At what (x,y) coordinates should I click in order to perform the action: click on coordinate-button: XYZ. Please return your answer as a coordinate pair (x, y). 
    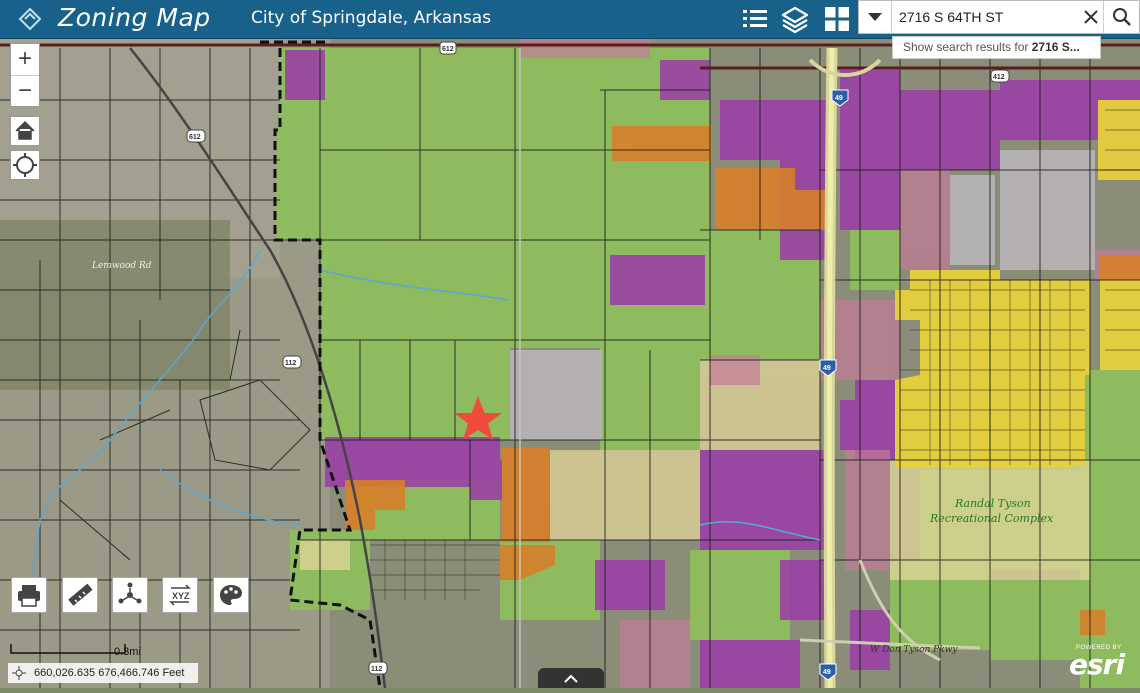
    Looking at the image, I should click on (180, 595).